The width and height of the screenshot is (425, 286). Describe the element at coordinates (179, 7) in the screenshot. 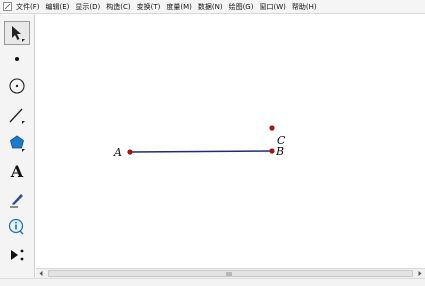

I see `menu-measure: 度量(M)` at that location.